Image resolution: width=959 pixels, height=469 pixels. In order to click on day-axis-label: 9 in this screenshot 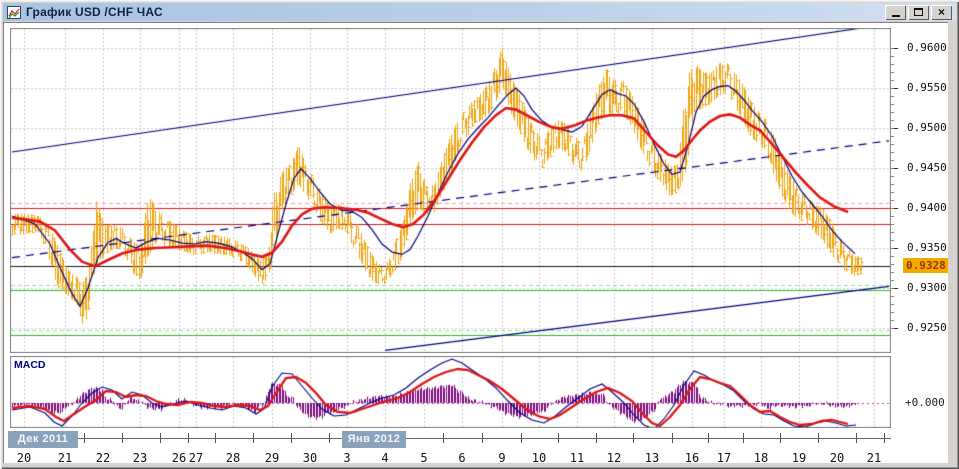, I will do `click(502, 458)`.